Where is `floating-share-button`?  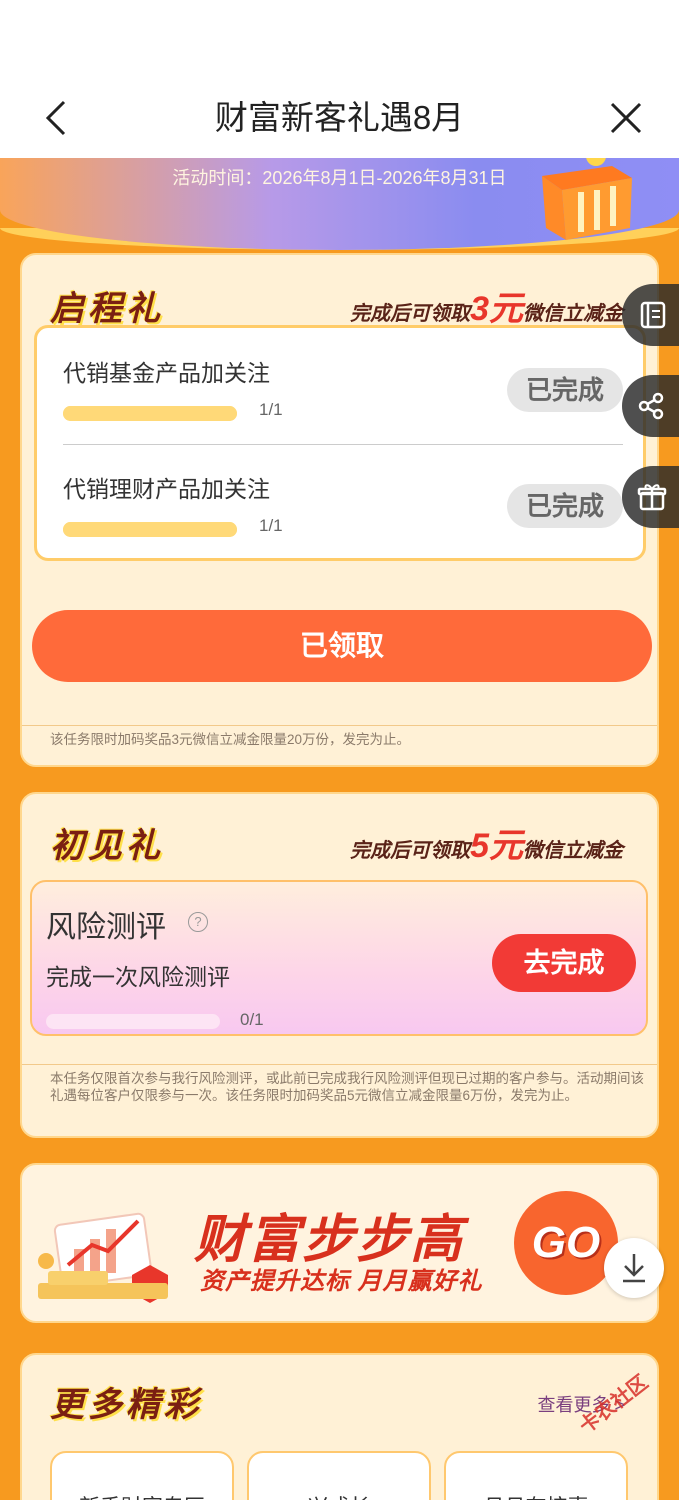 floating-share-button is located at coordinates (650, 406).